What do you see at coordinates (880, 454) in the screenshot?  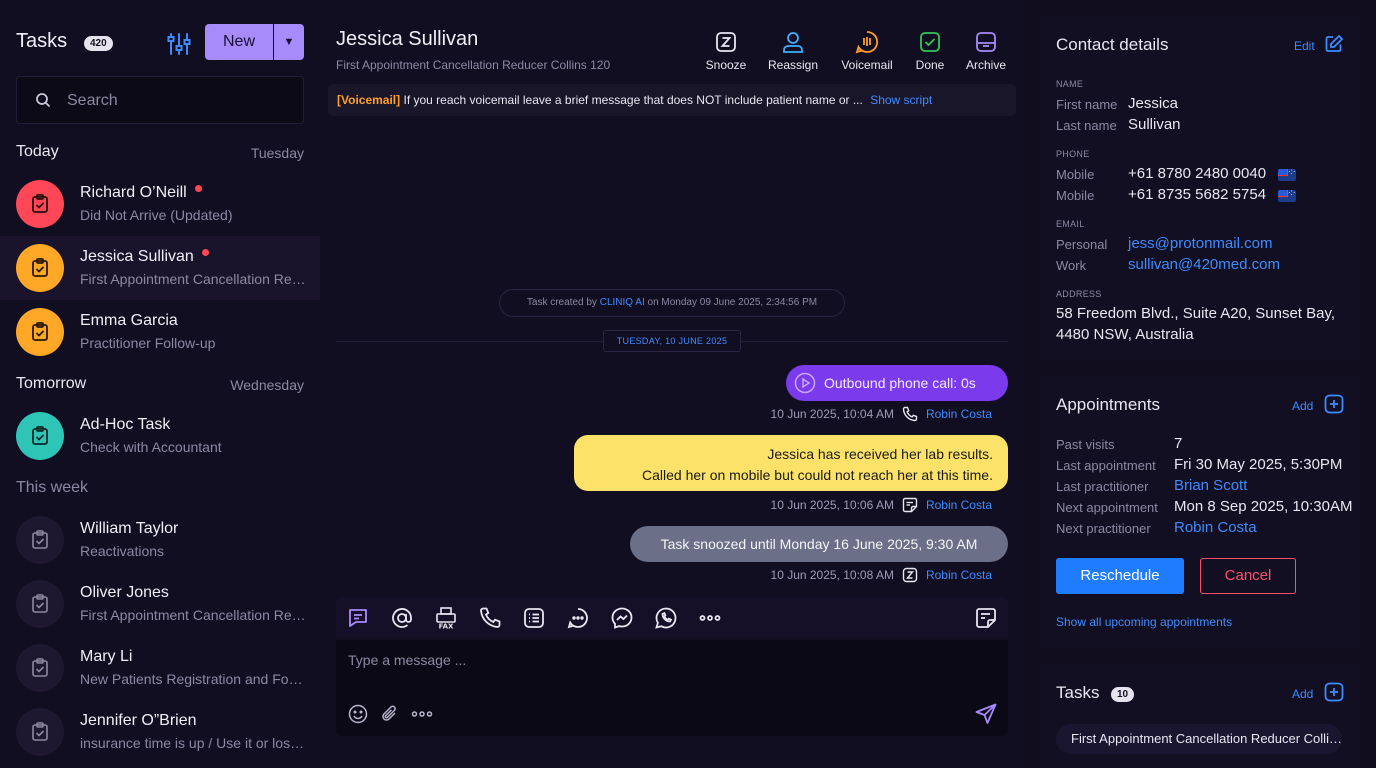 I see `note-line-1: Jessica has received her lab results.` at bounding box center [880, 454].